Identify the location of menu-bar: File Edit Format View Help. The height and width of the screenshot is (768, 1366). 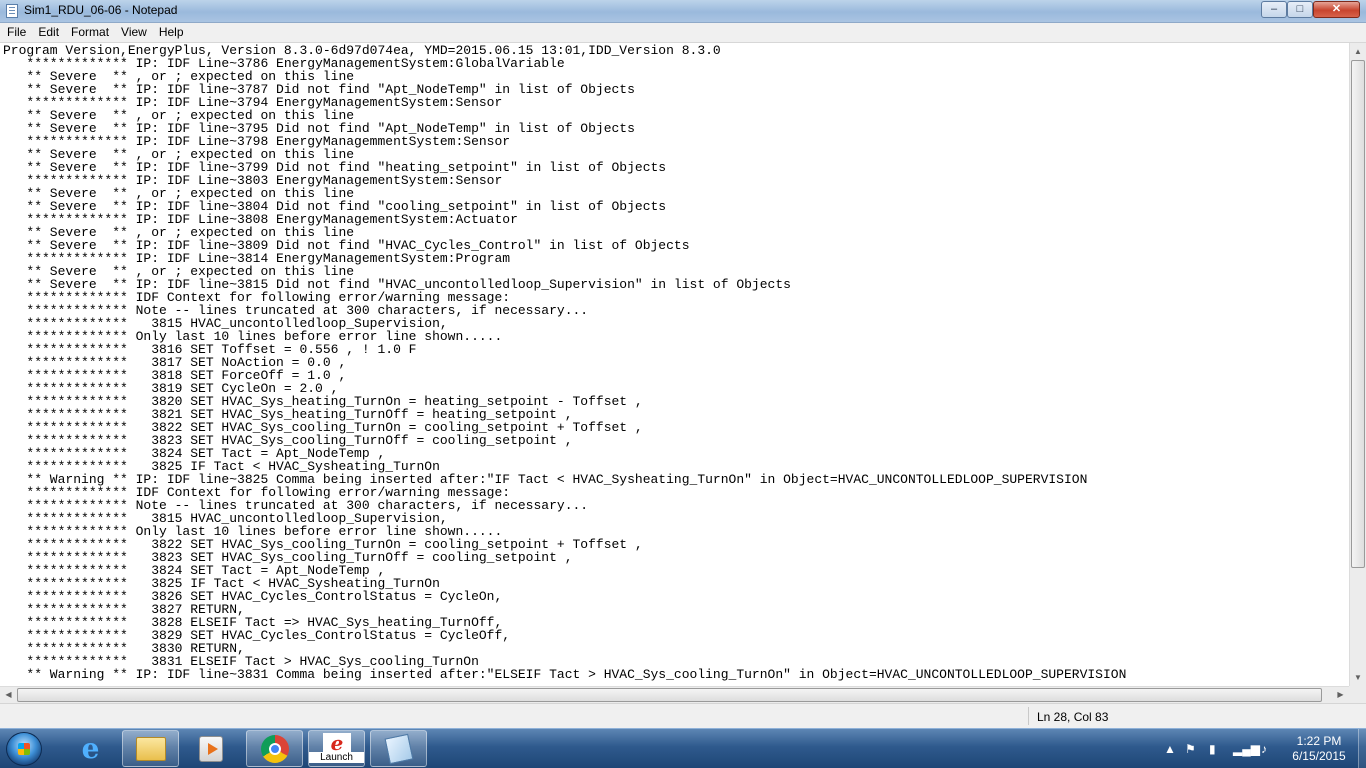
(683, 33).